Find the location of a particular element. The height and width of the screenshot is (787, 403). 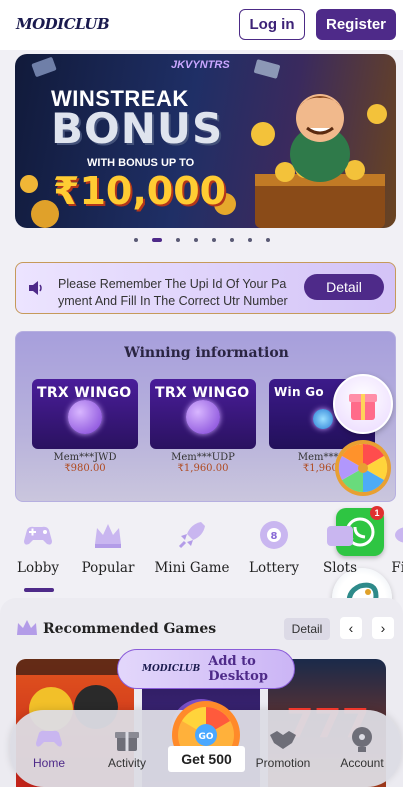

top-header: MODICLUB Log in Register is located at coordinates (201, 25).